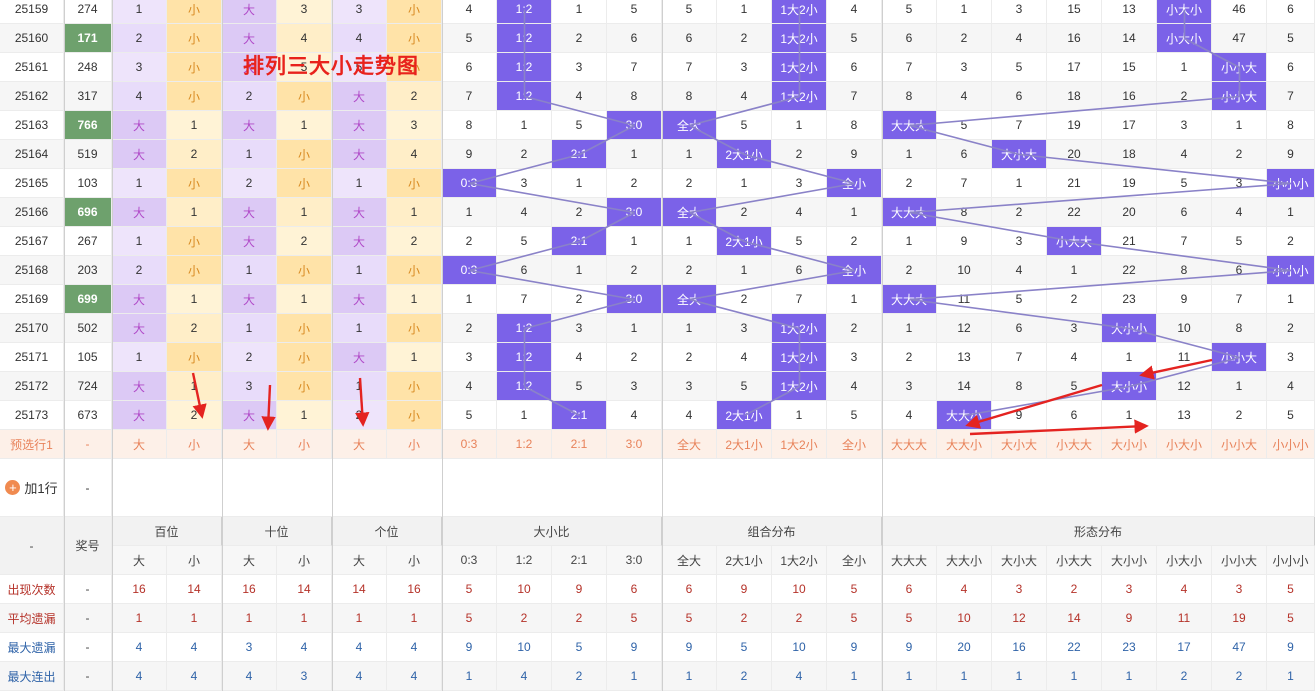  What do you see at coordinates (702, 397) in the screenshot?
I see `annotation-arrows` at bounding box center [702, 397].